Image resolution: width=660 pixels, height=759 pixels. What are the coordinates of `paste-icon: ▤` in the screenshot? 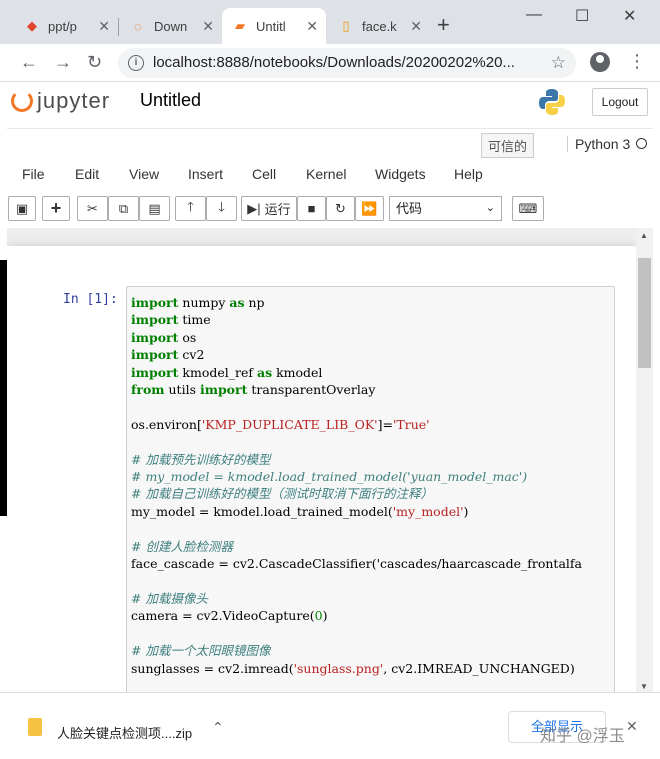 It's located at (154, 208).